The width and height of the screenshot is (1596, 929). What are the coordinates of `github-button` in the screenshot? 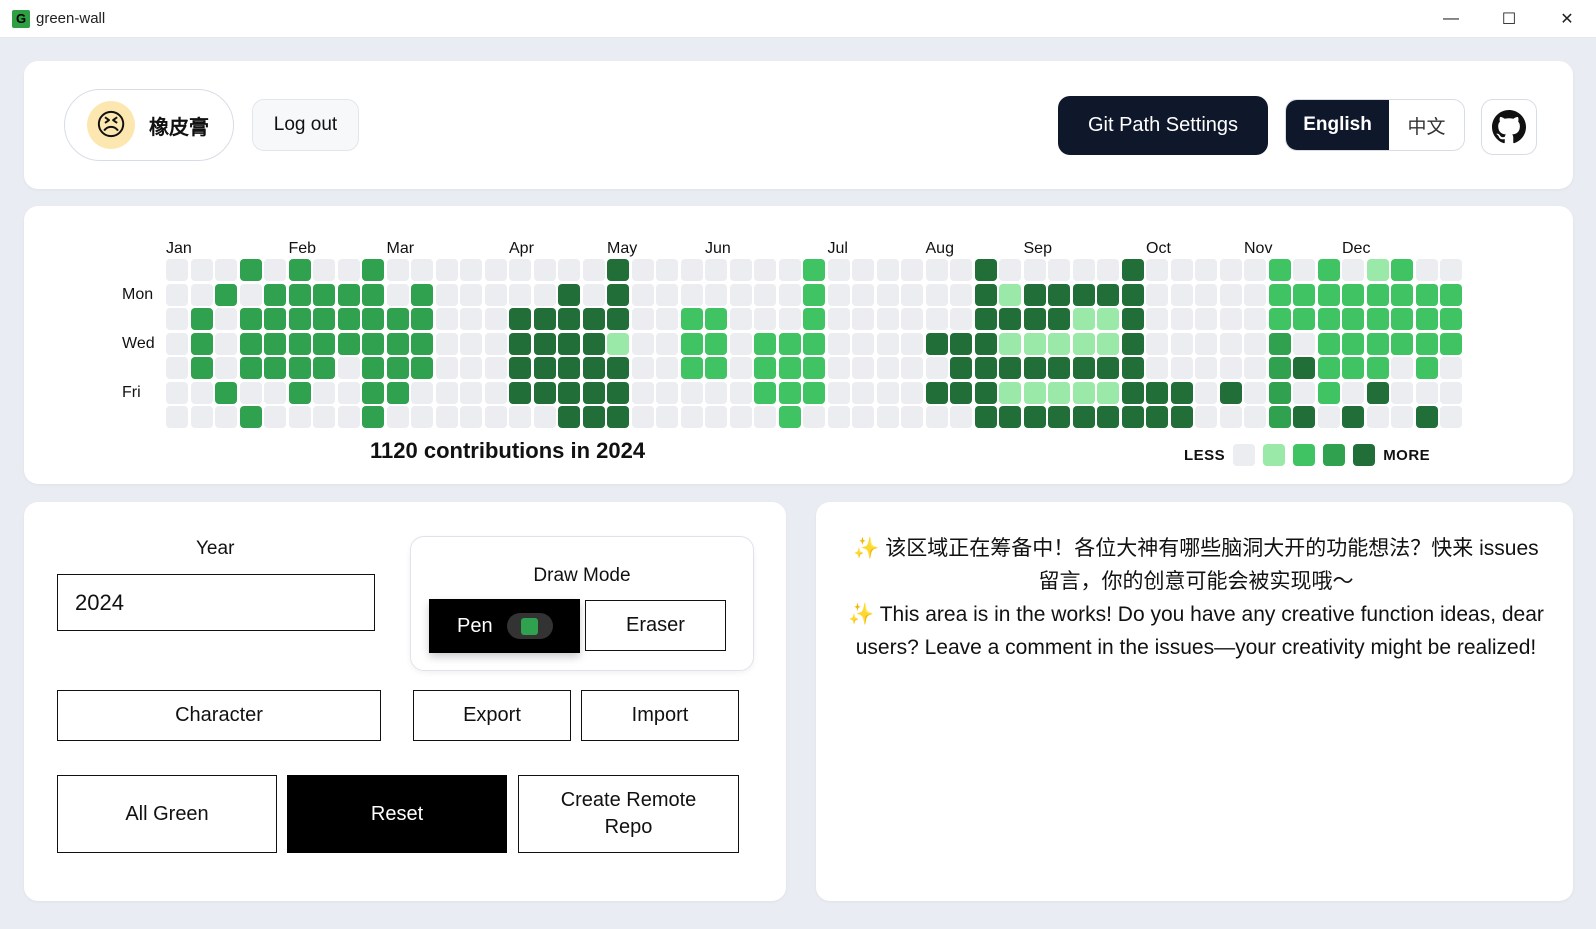 It's located at (1509, 127).